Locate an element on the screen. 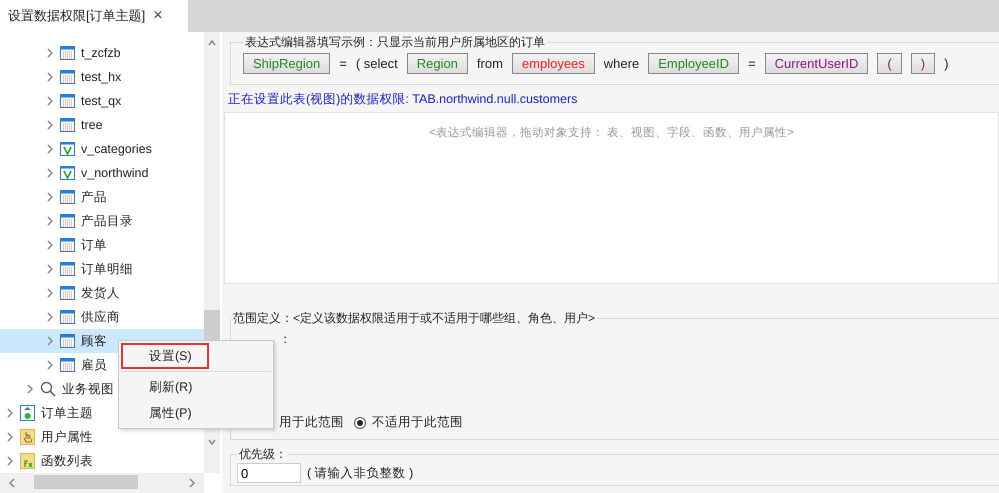 This screenshot has height=493, width=999. hand-icon is located at coordinates (27, 437).